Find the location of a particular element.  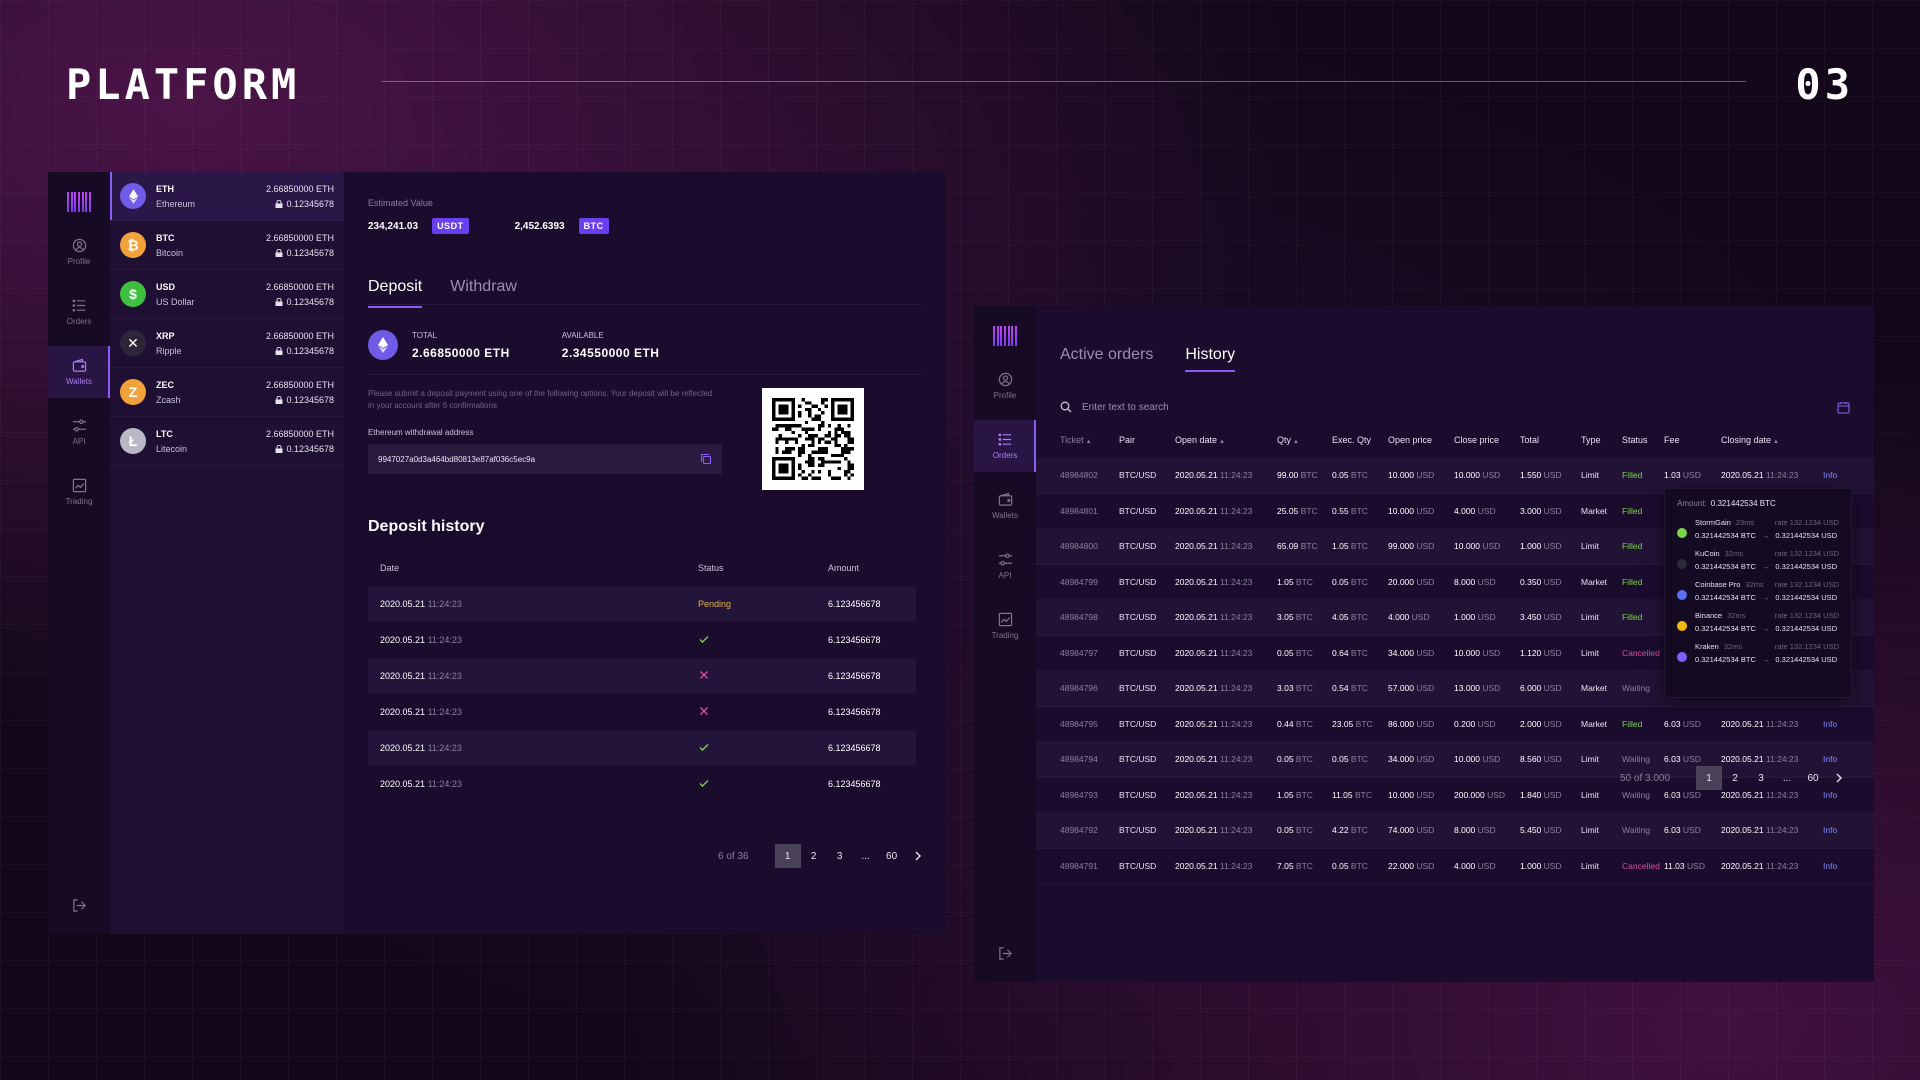

column-header-closing-date: Closing date ▲ is located at coordinates (1772, 440).